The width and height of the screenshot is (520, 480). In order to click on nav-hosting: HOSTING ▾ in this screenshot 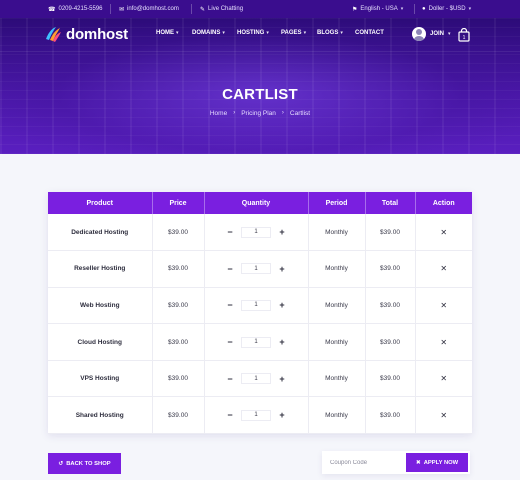, I will do `click(253, 33)`.